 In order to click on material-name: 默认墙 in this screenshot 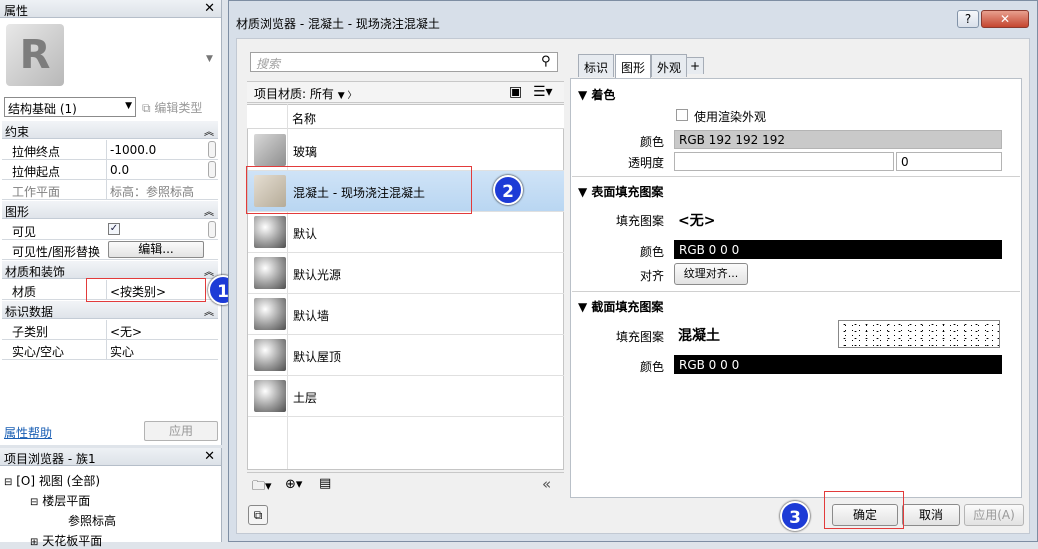, I will do `click(311, 316)`.